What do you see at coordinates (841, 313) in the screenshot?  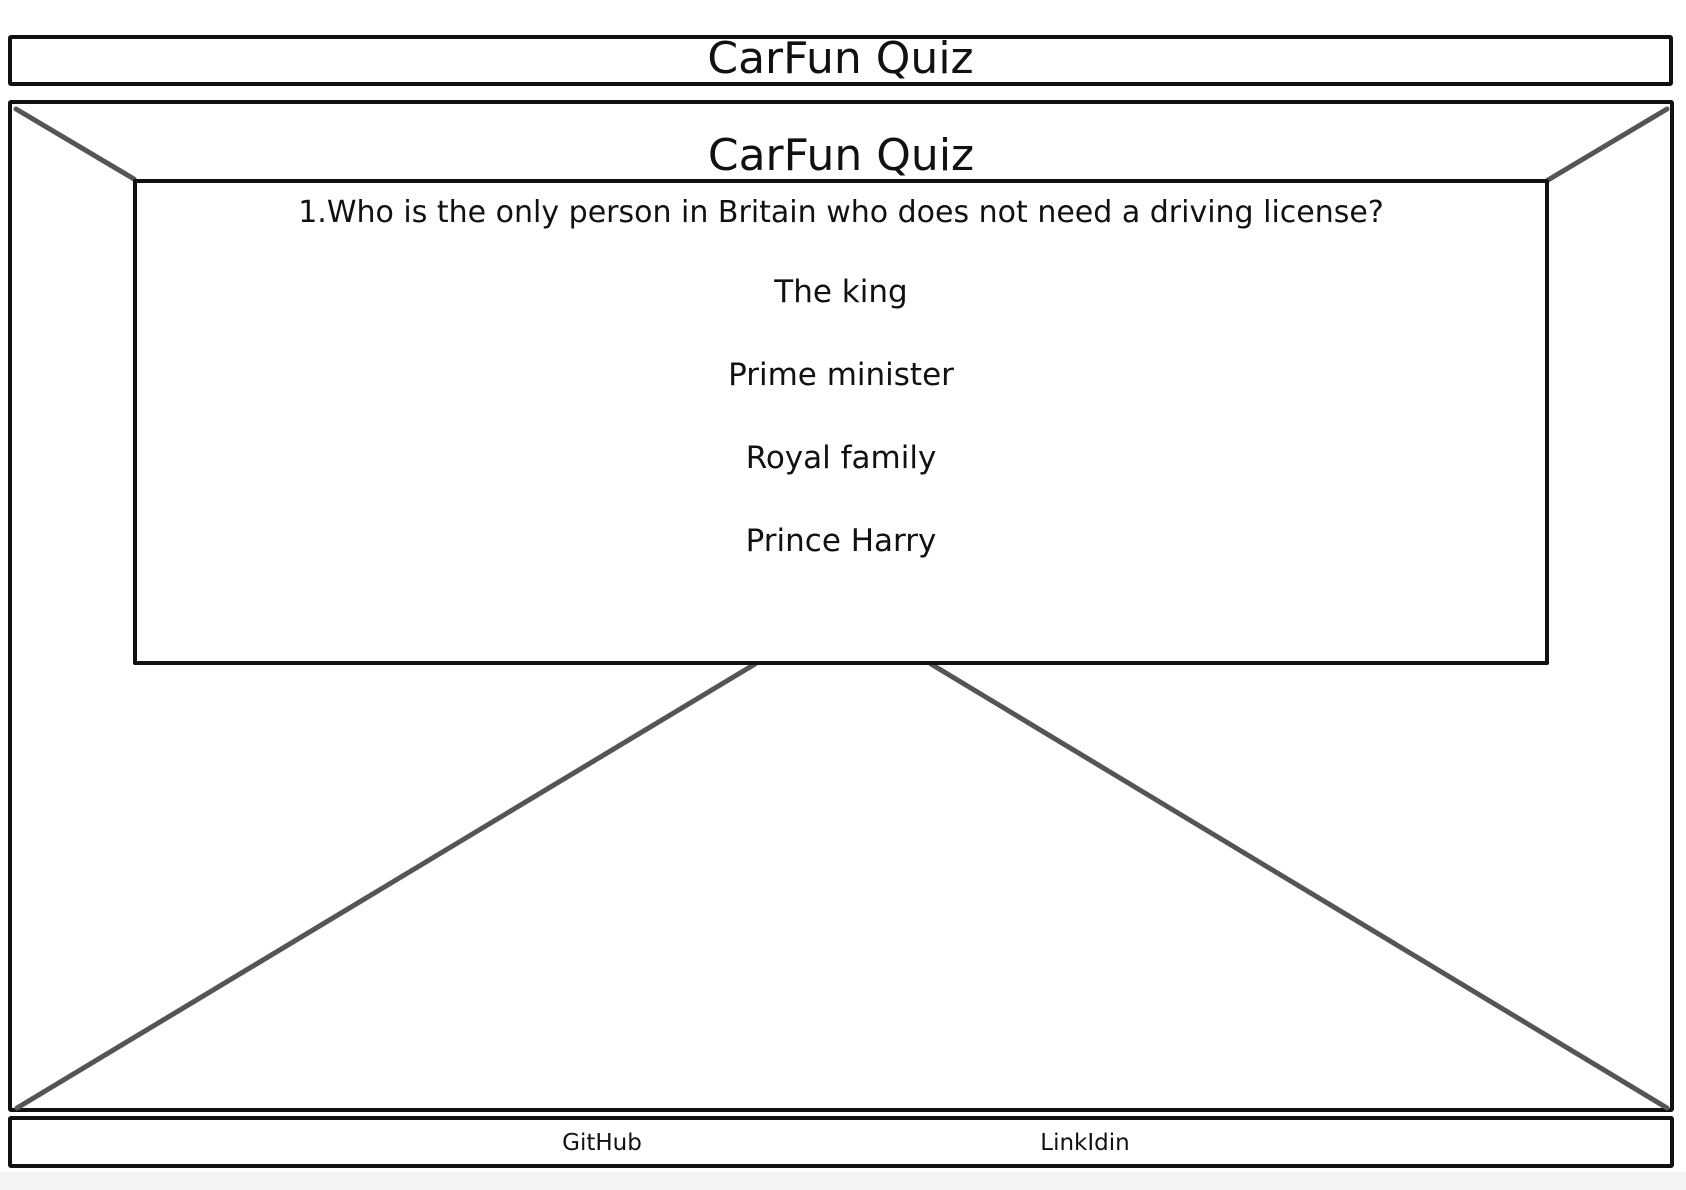 I see `answer-option: The king` at bounding box center [841, 313].